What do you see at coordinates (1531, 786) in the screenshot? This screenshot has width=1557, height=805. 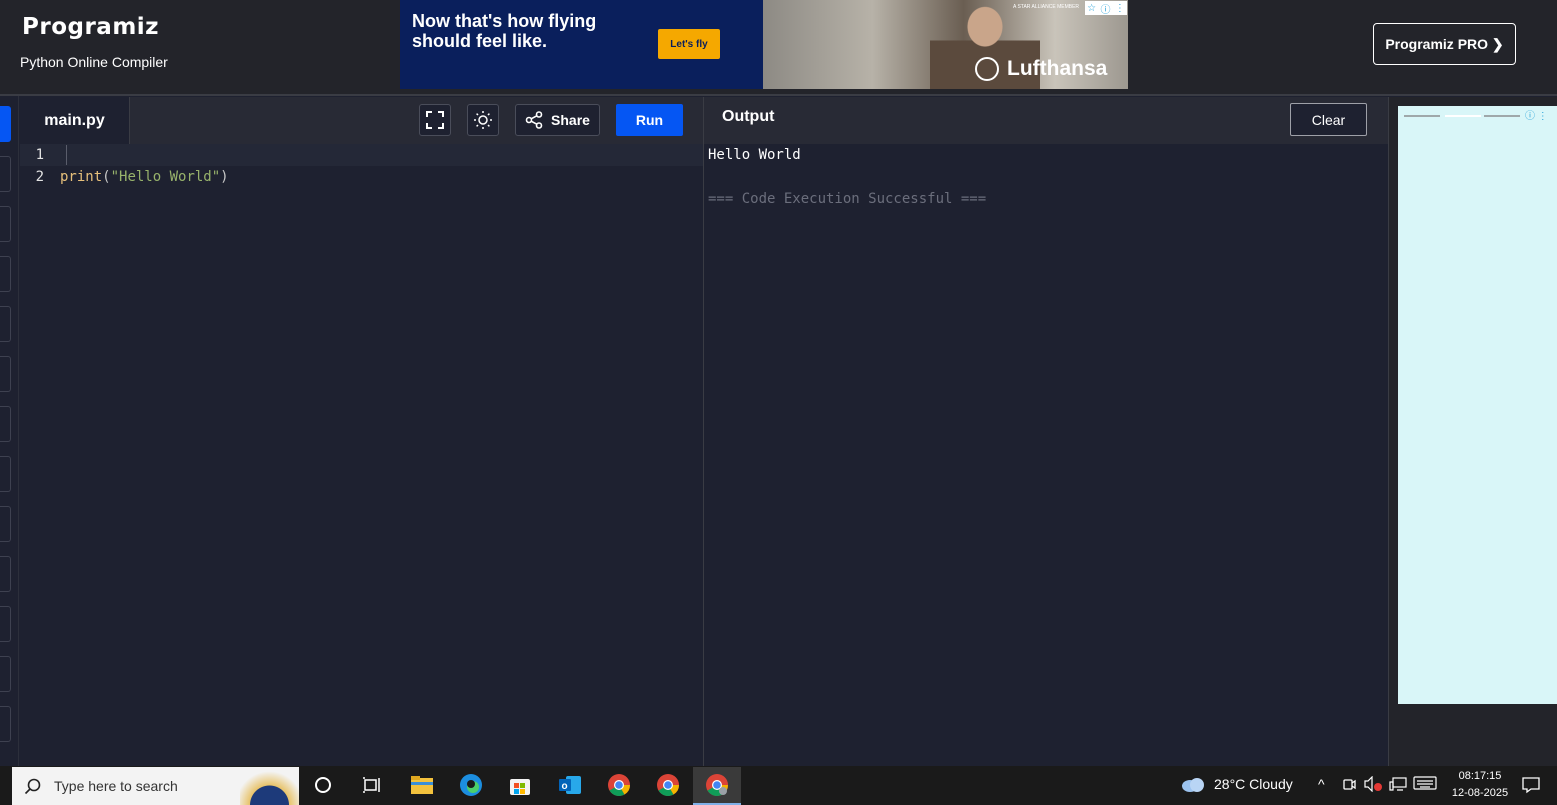 I see `notification-icon` at bounding box center [1531, 786].